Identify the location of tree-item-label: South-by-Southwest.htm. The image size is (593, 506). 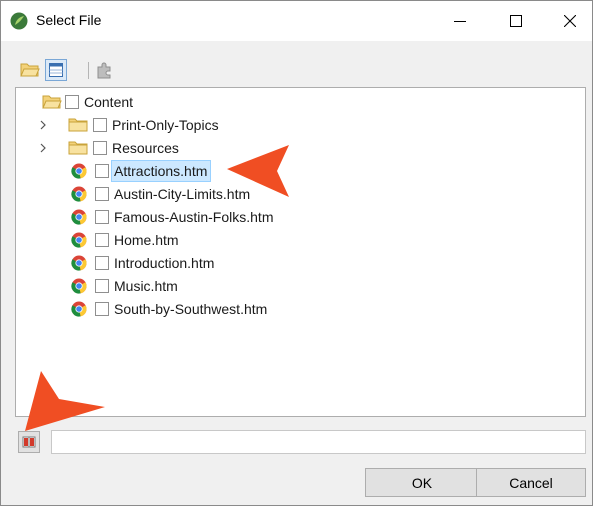
(191, 309).